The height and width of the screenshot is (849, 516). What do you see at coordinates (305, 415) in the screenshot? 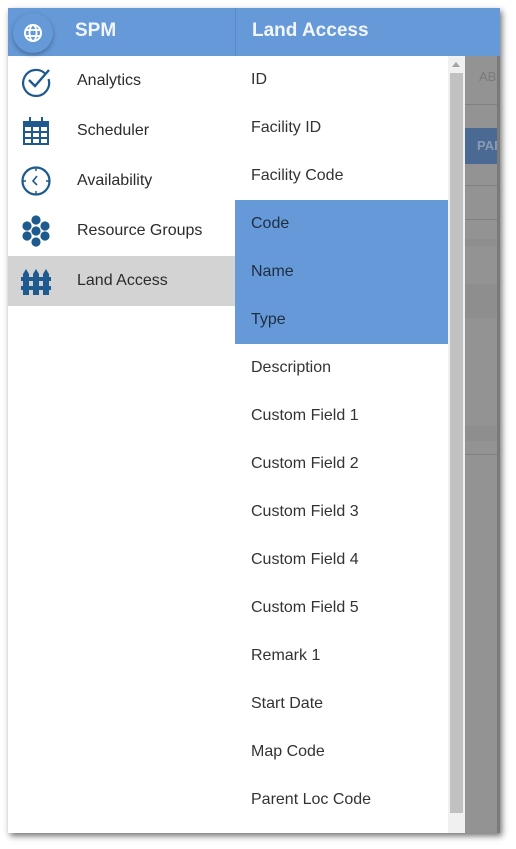
I see `field-label: Custom Field 1` at bounding box center [305, 415].